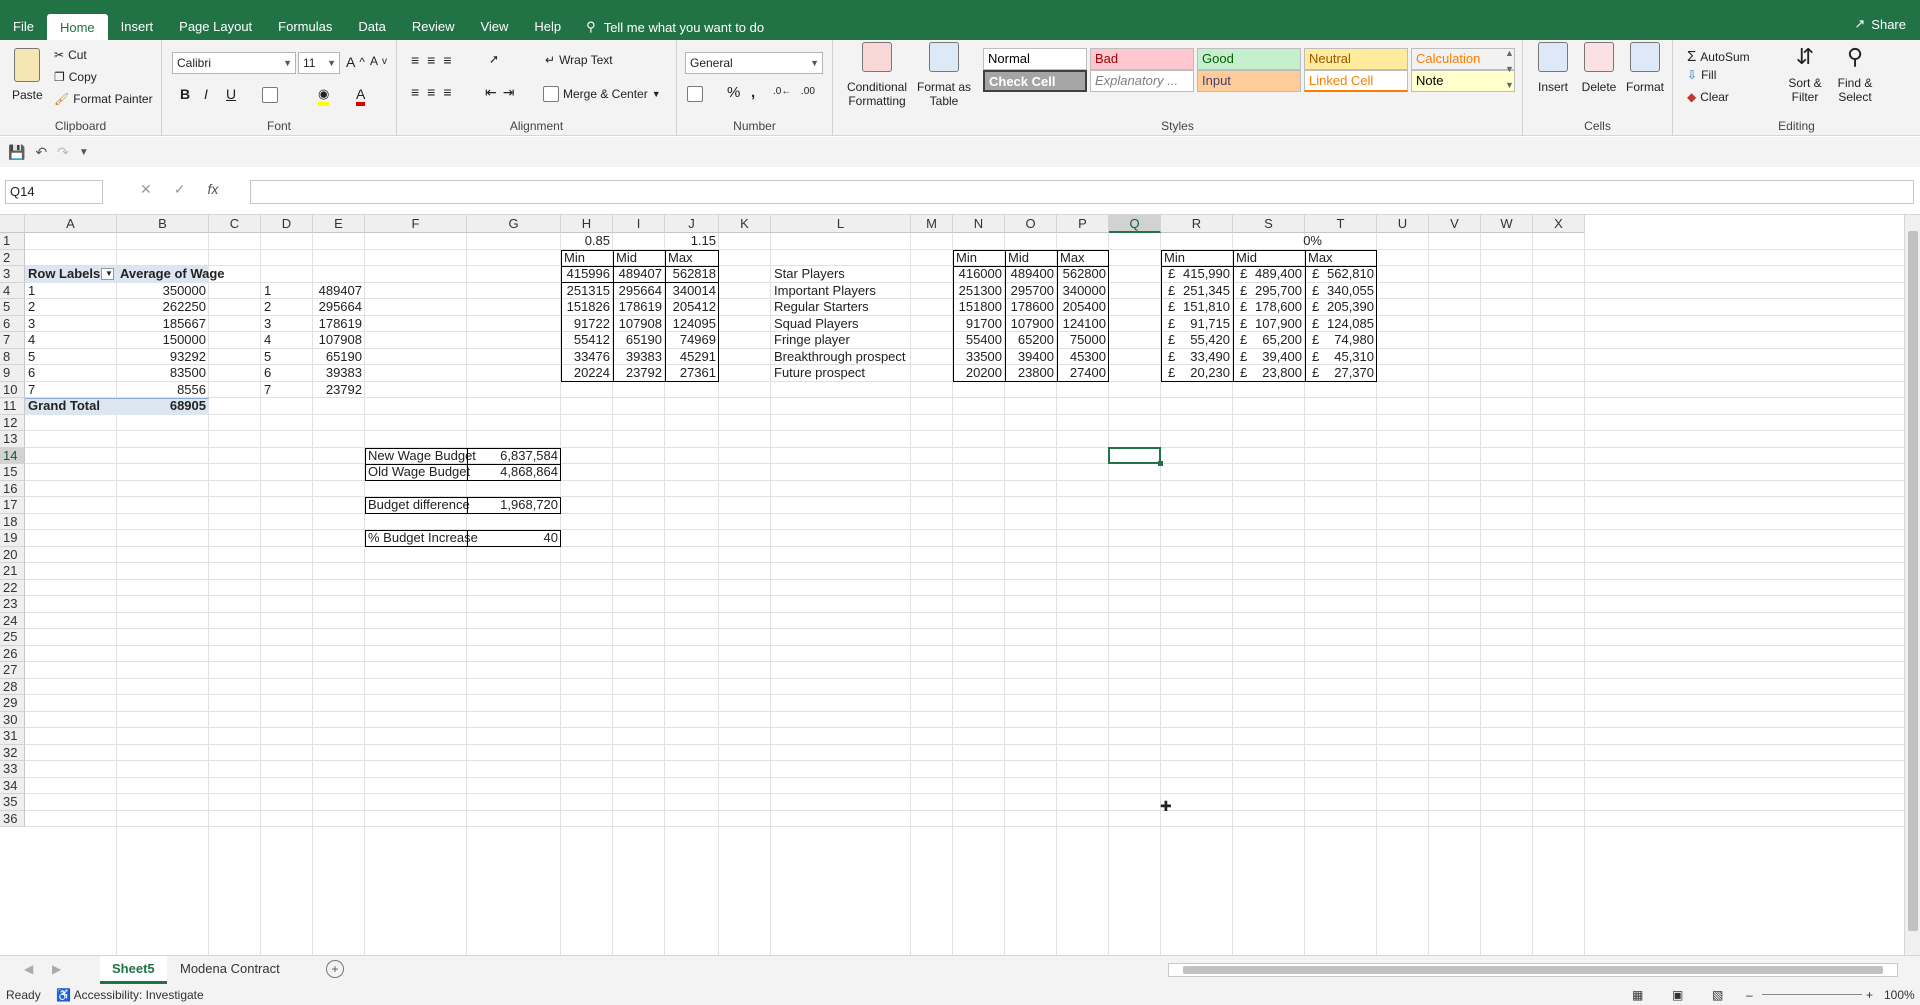 Image resolution: width=1920 pixels, height=1005 pixels. Describe the element at coordinates (416, 224) in the screenshot. I see `column-header-f: F` at that location.